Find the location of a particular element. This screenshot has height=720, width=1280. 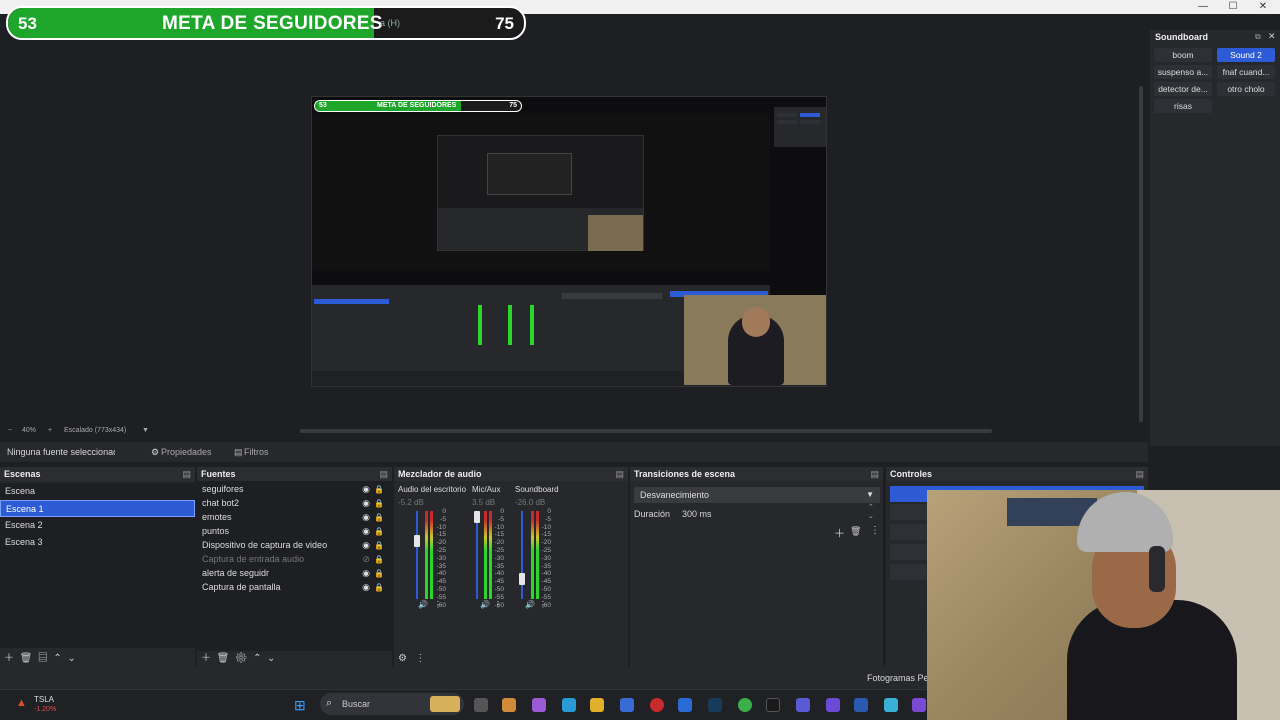

windows-start-icon: ⊞ is located at coordinates (300, 705).